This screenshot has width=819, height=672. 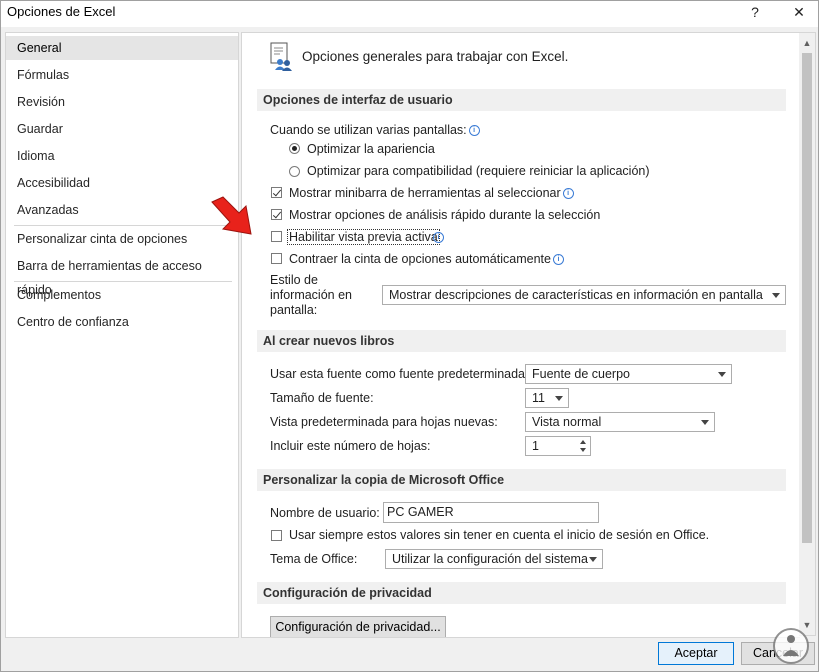 I want to click on multi-screen-label: Cuando se utilizan varias pantallas: i, so click(x=375, y=130).